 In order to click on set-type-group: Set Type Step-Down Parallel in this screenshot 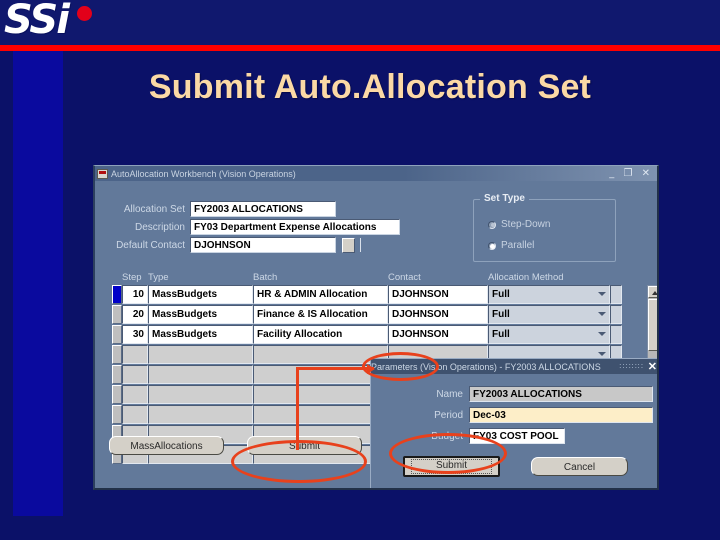, I will do `click(544, 227)`.